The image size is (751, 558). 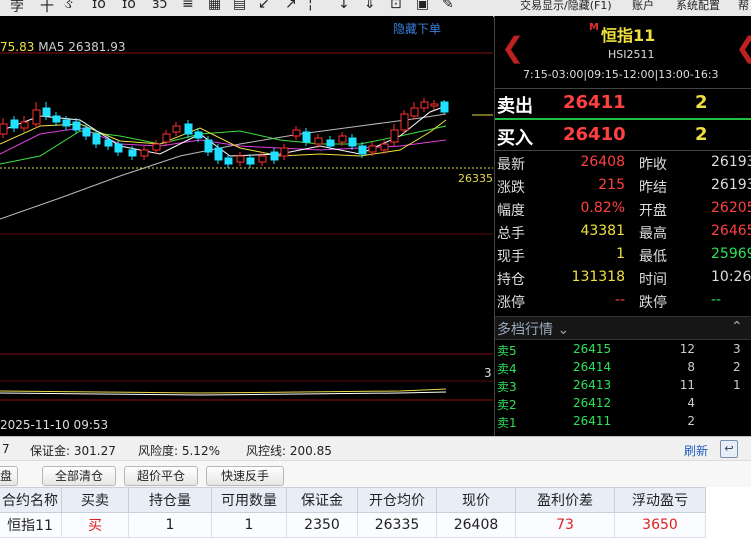 I want to click on pen-icon: ✎, so click(x=448, y=6).